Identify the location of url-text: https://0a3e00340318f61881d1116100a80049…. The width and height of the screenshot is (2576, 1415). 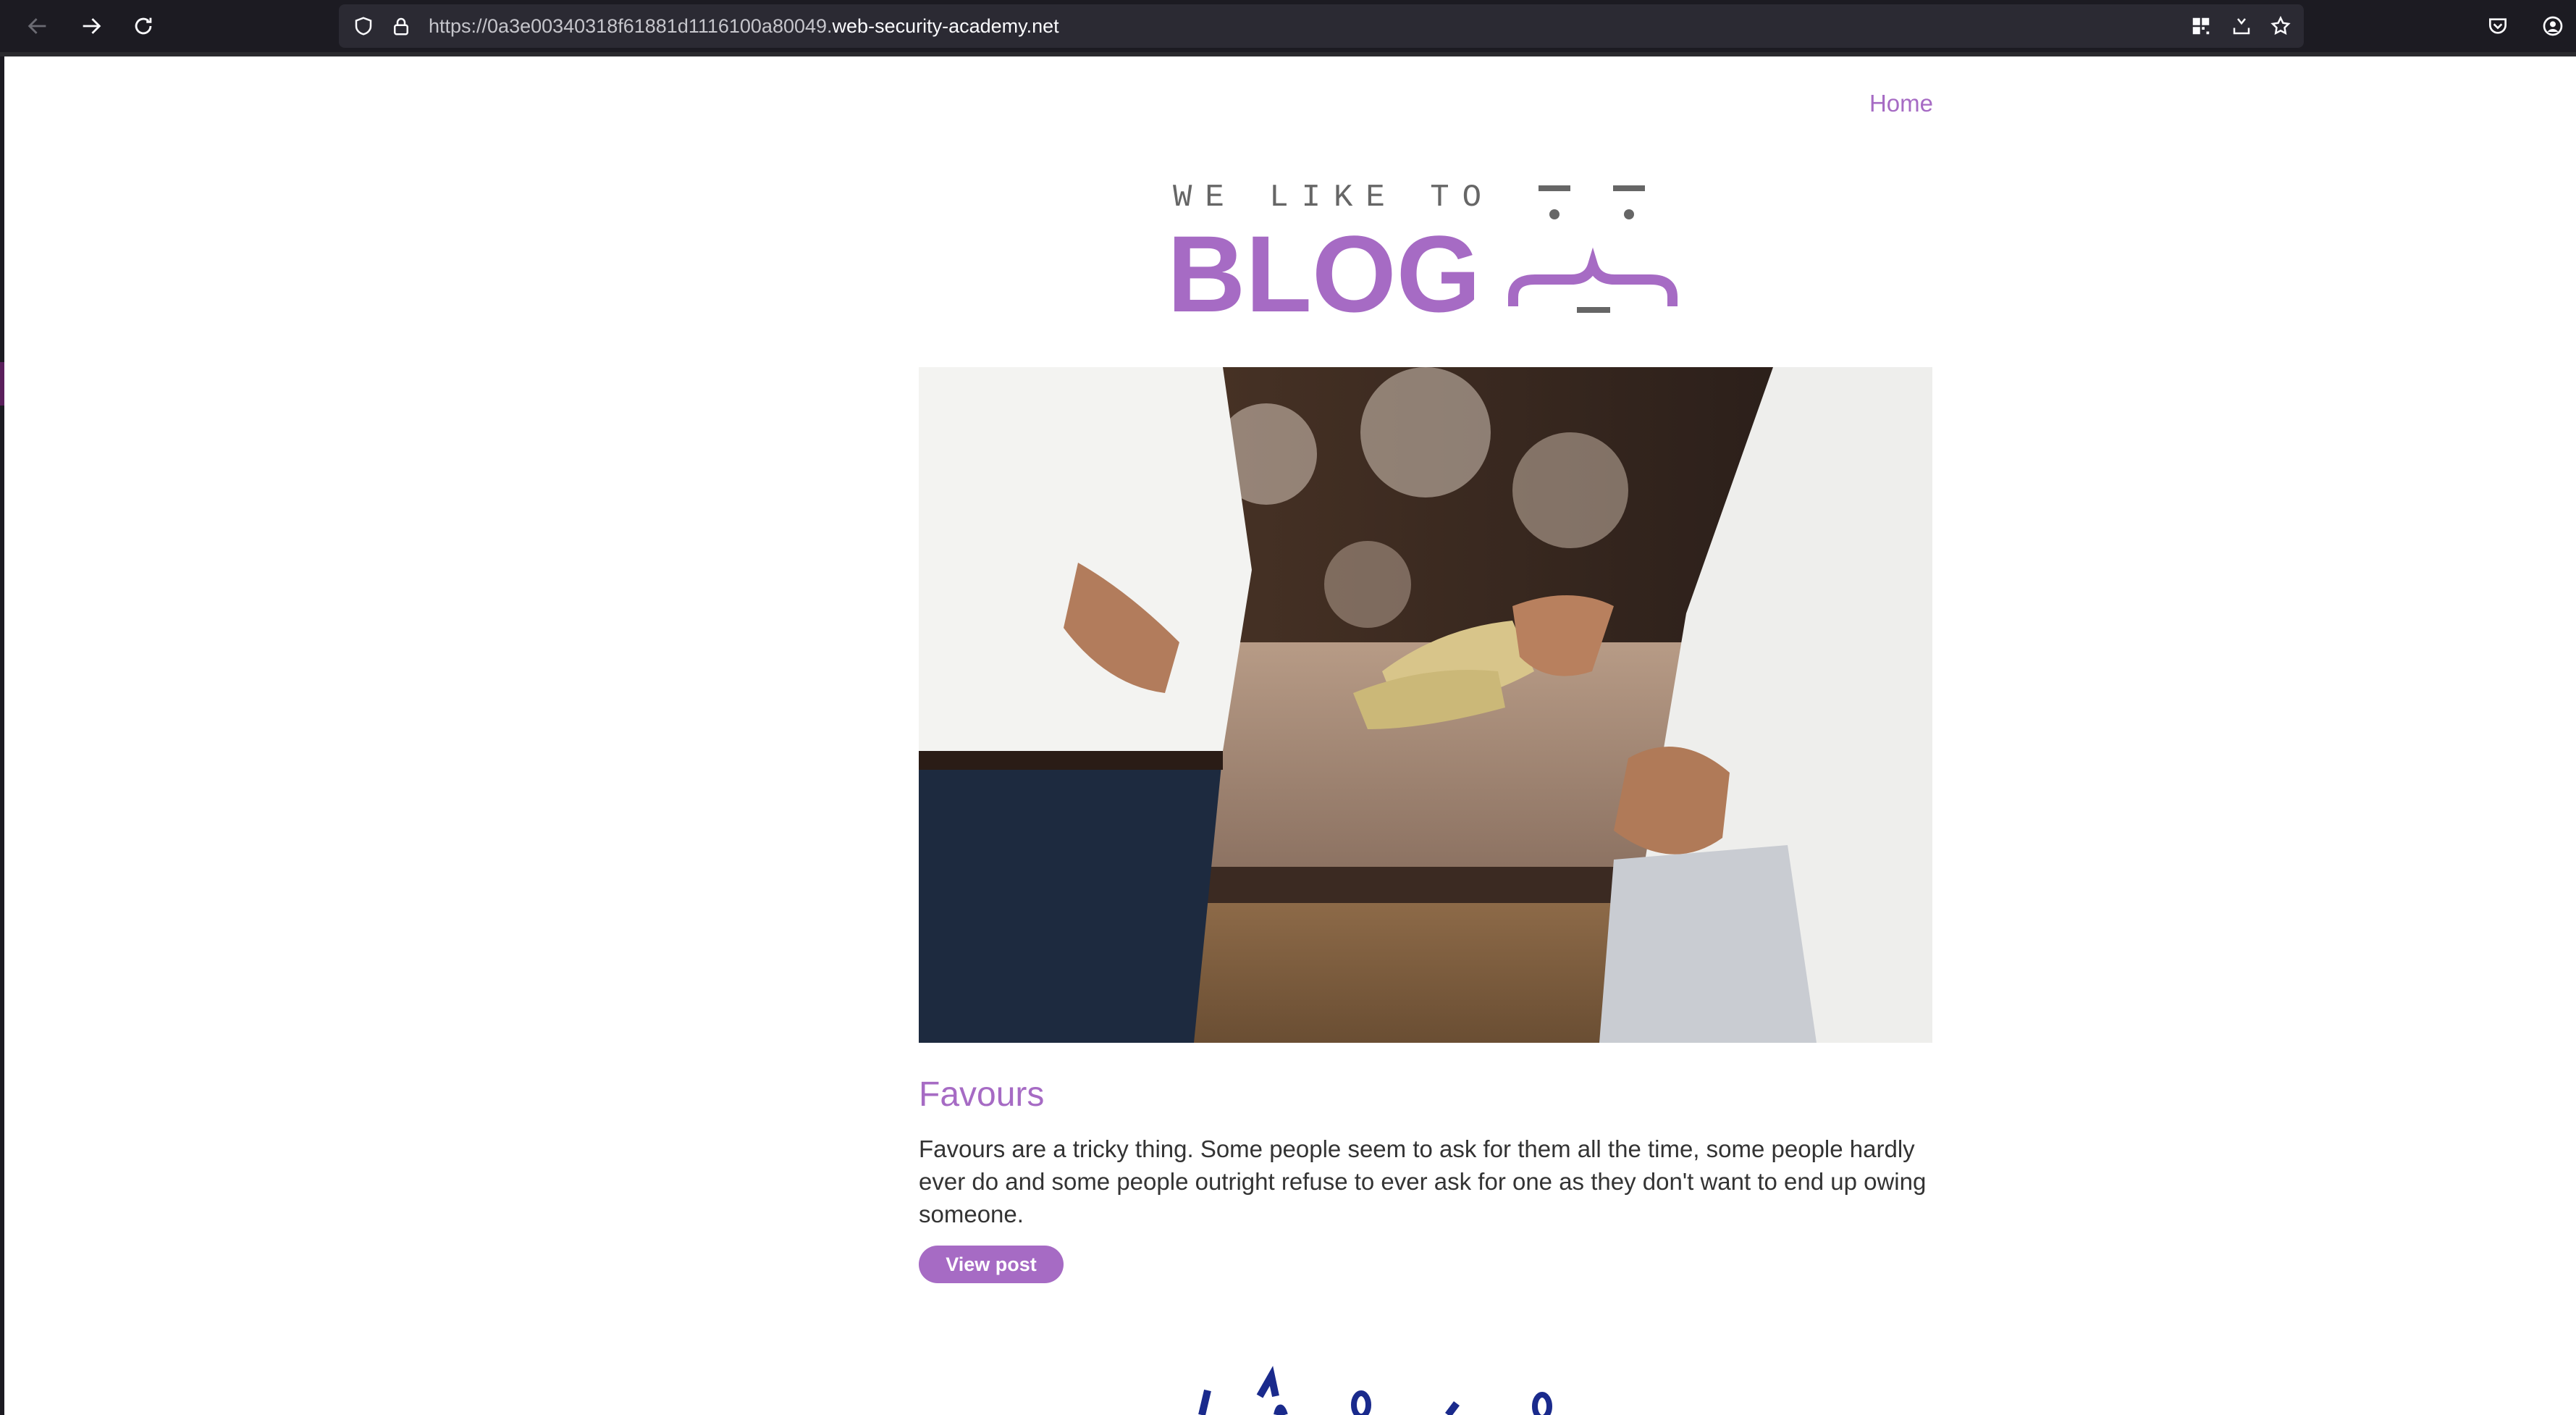
(744, 26).